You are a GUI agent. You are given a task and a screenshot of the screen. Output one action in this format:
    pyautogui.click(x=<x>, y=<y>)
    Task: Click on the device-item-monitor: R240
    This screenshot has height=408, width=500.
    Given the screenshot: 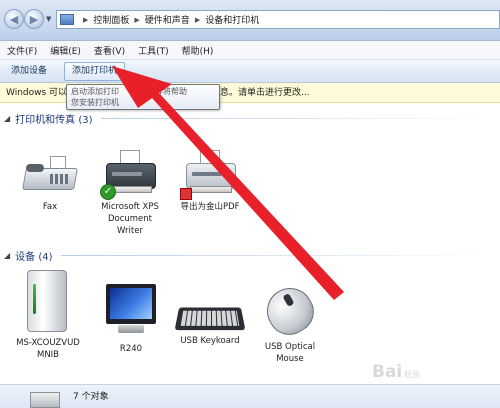 What is the action you would take?
    pyautogui.click(x=131, y=319)
    